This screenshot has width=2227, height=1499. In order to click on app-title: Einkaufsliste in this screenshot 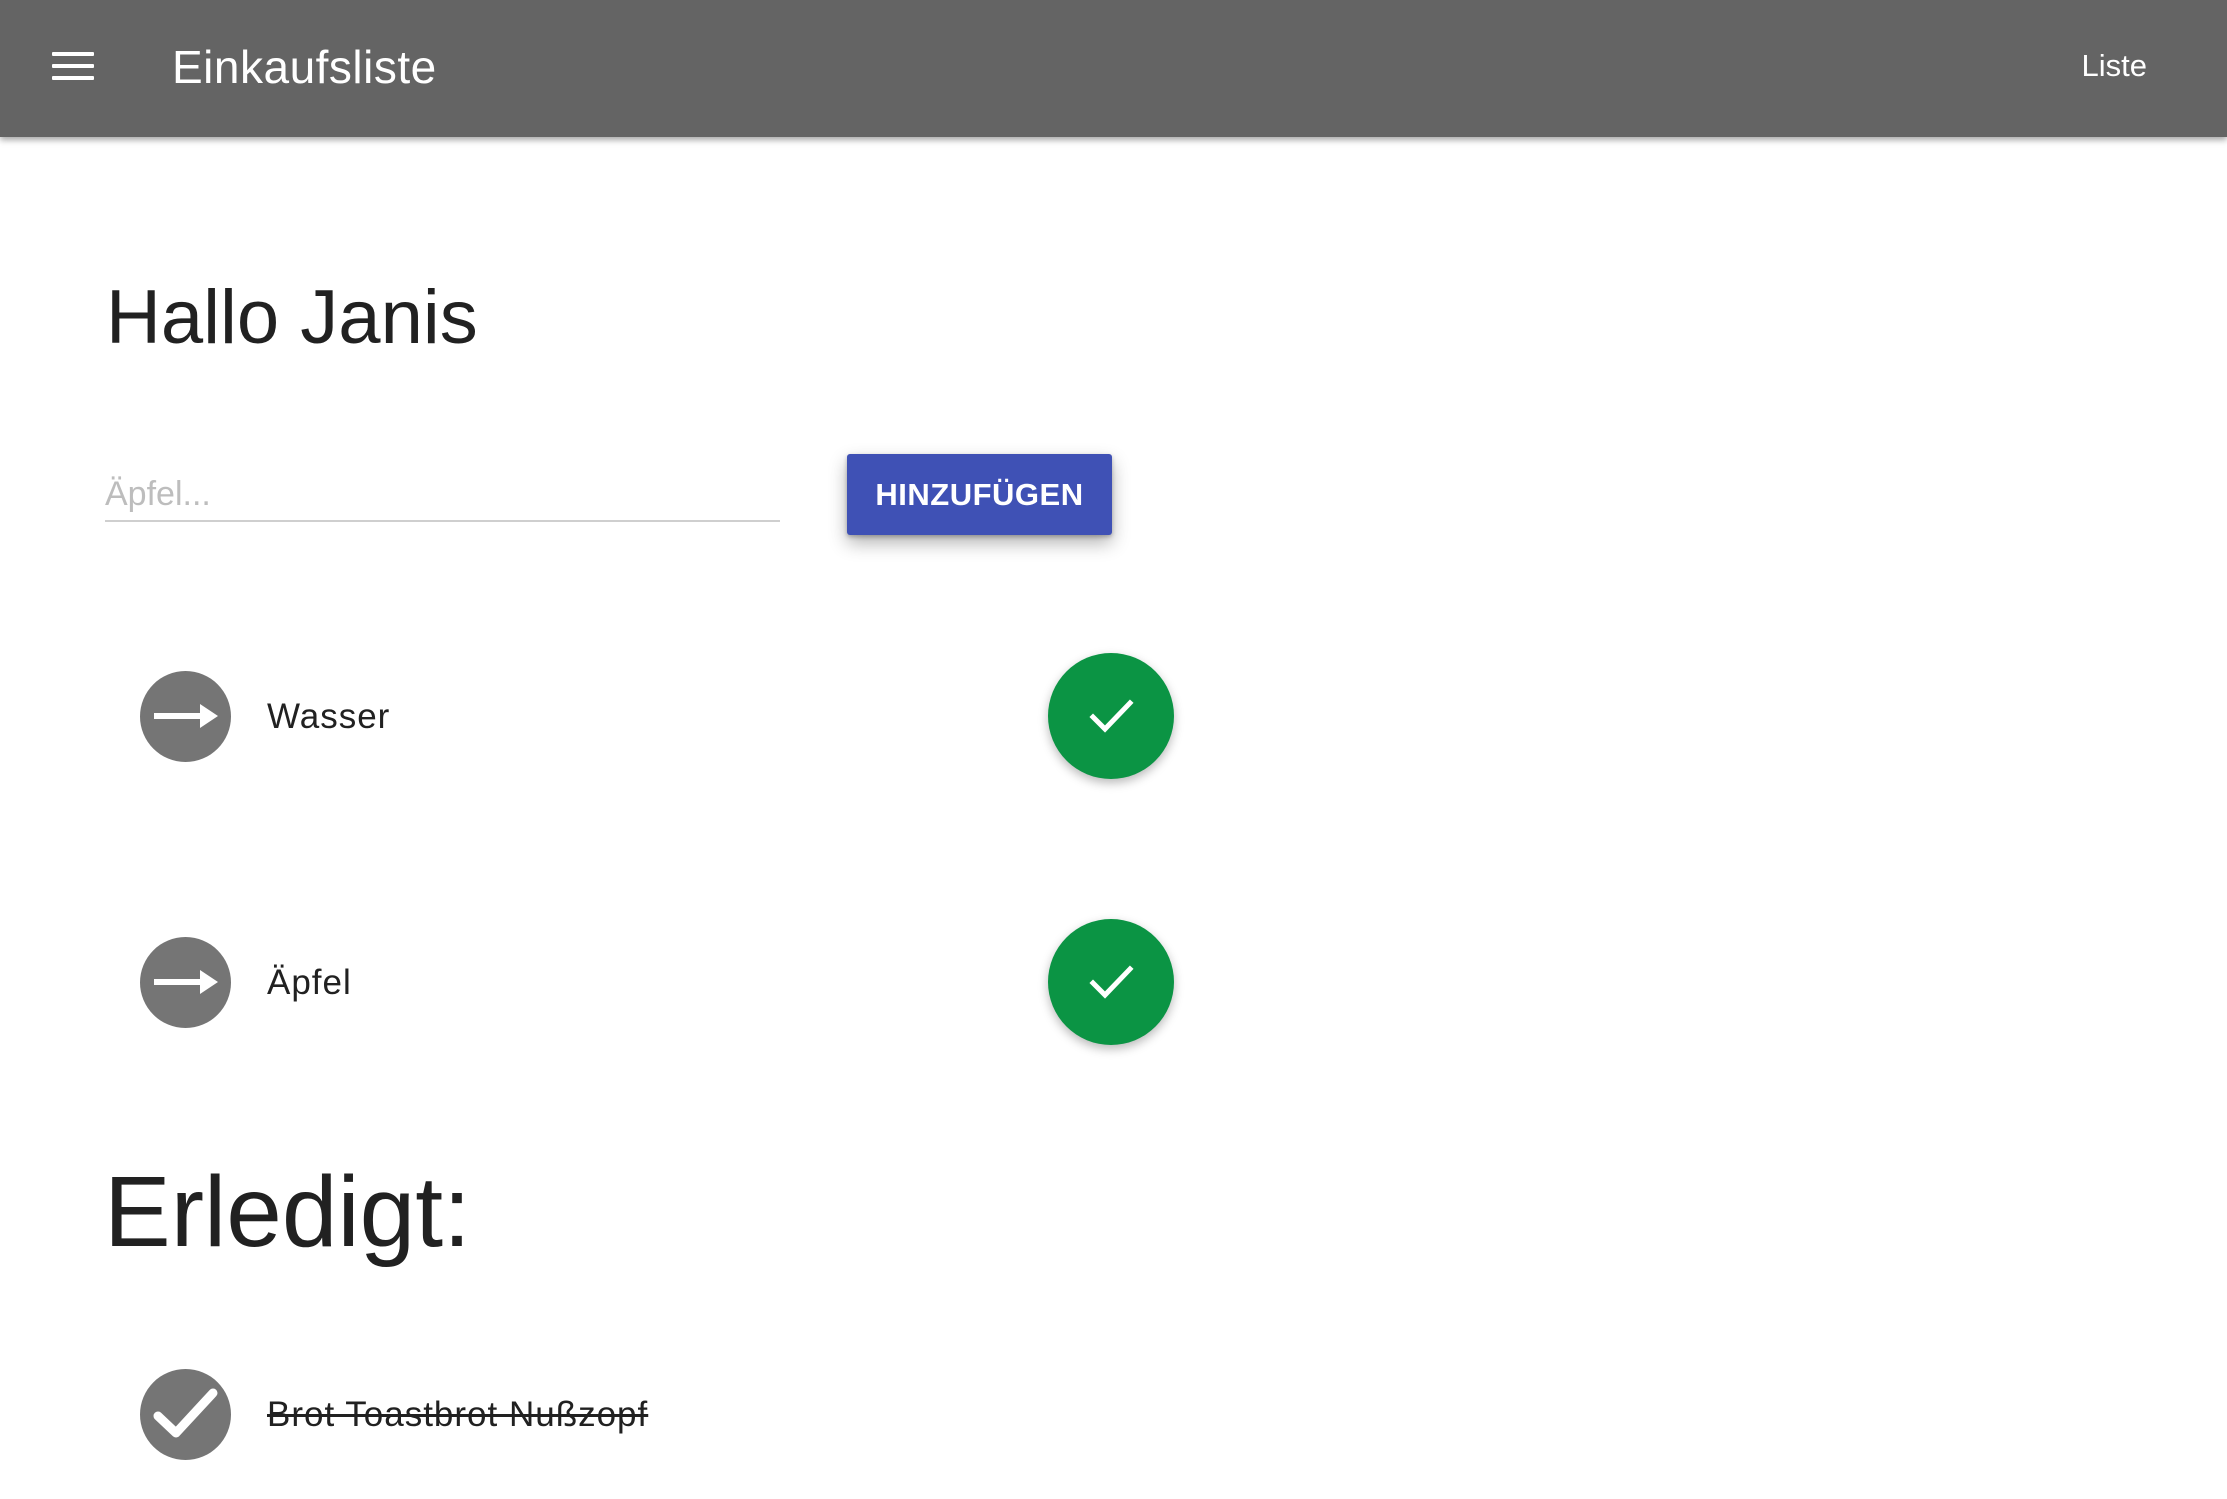, I will do `click(304, 67)`.